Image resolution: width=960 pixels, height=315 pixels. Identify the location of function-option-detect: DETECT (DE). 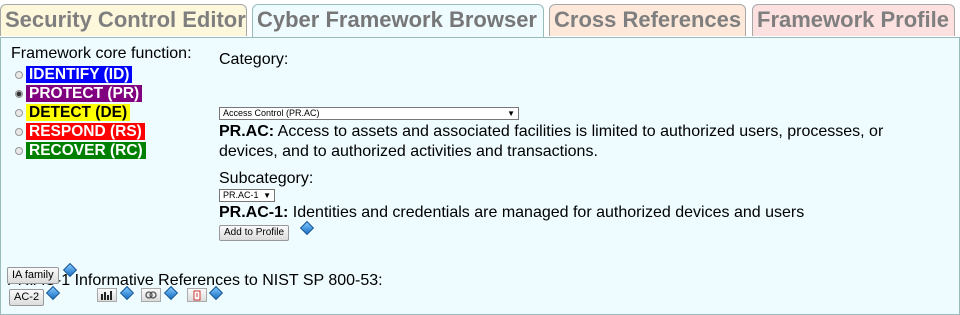
(80, 112).